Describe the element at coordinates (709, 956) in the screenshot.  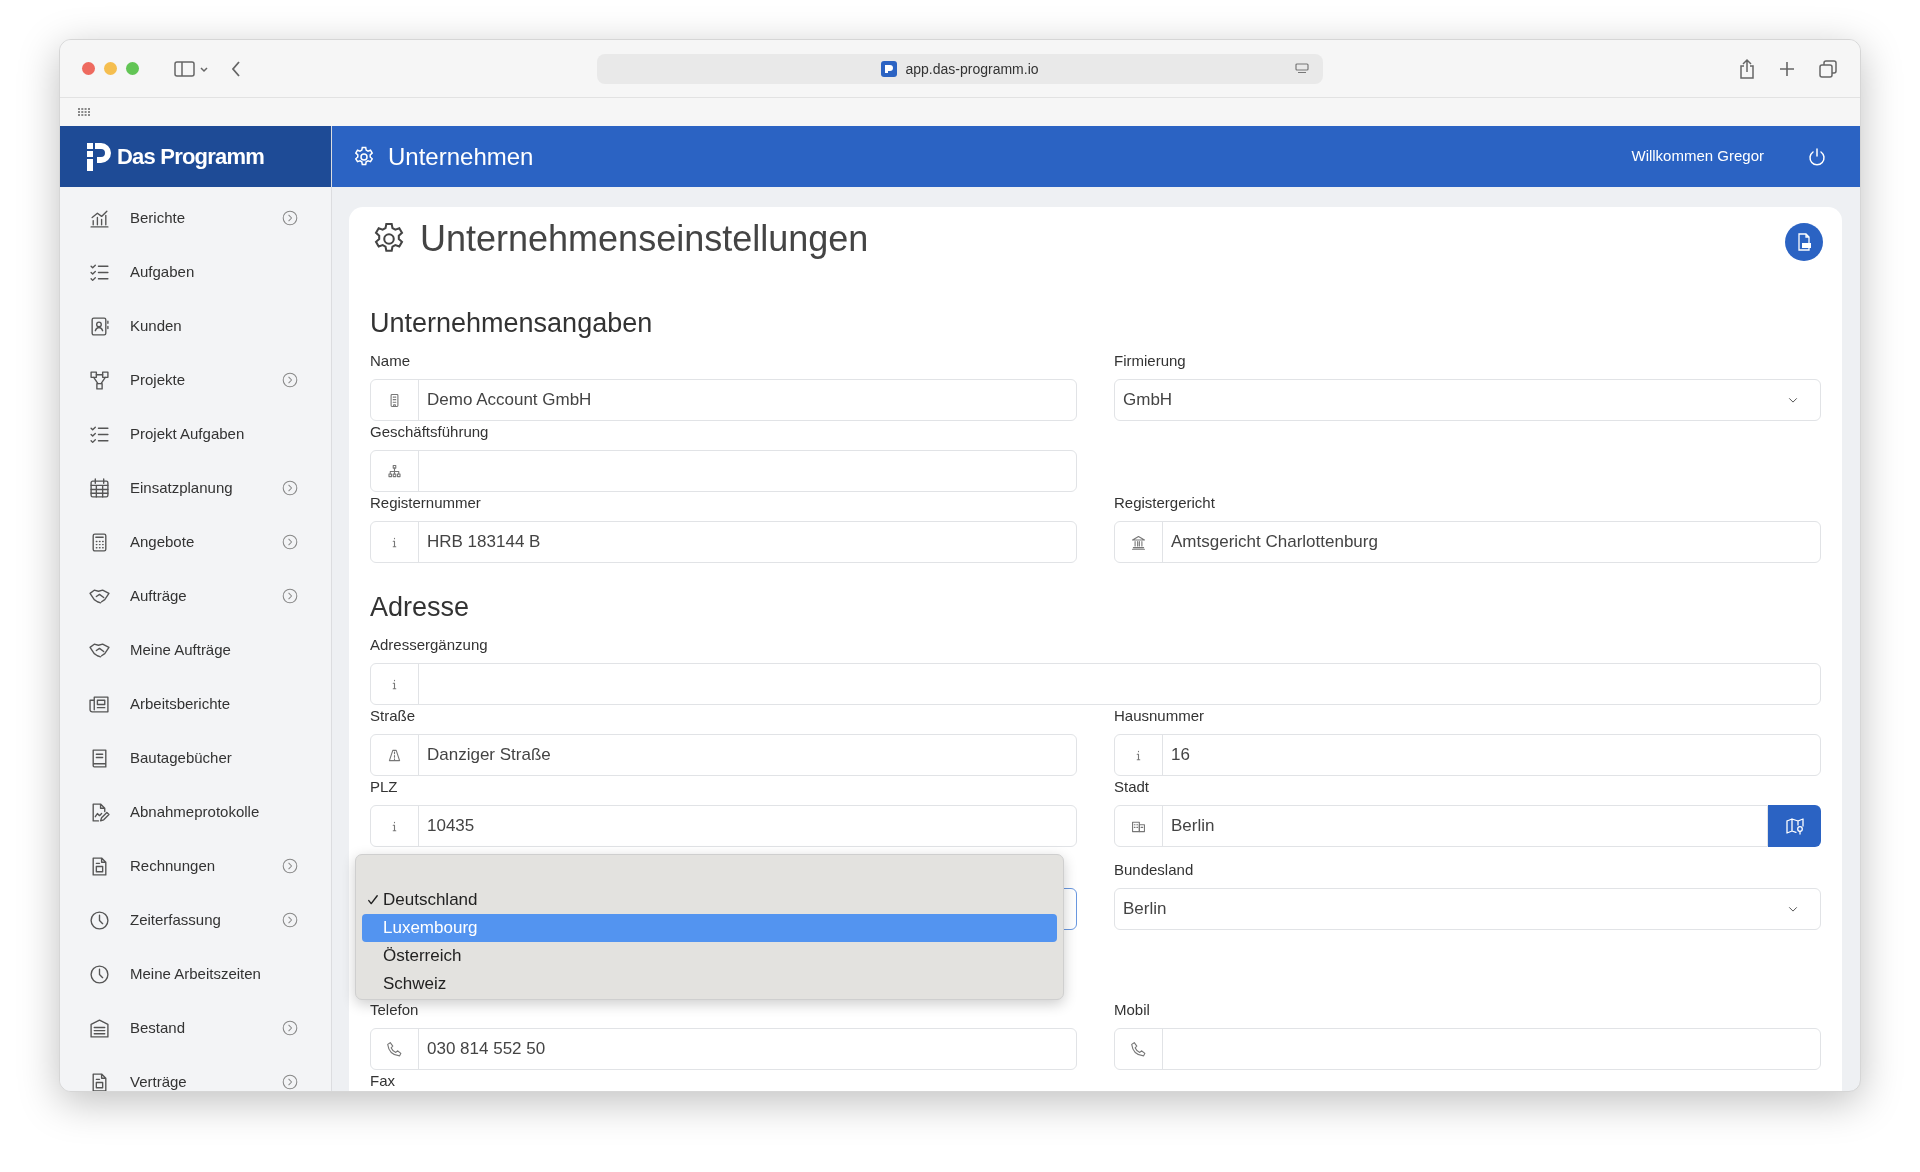
I see `dropdown-option: Österreich` at that location.